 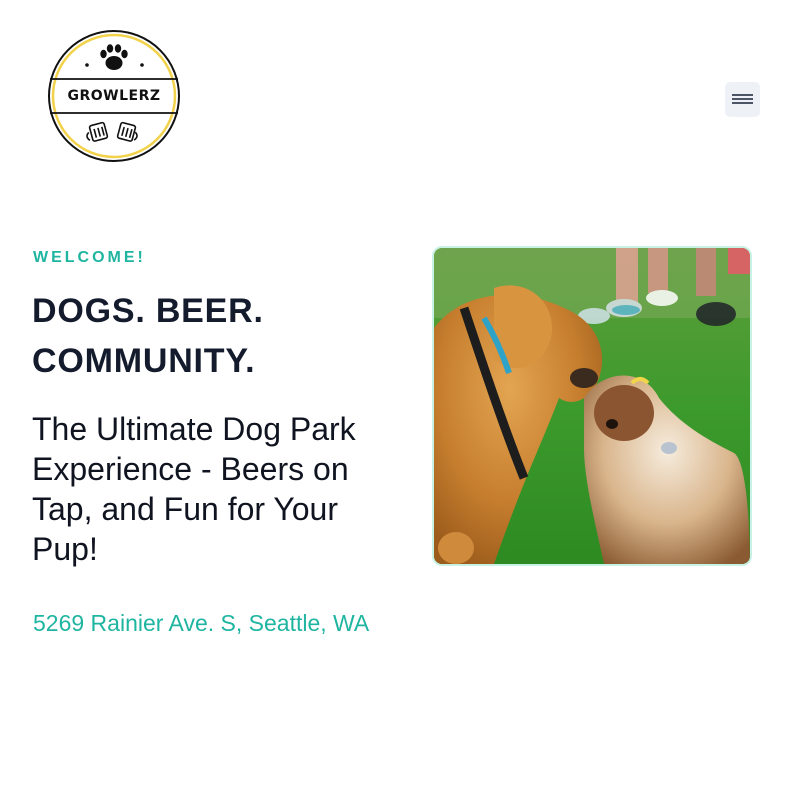 I want to click on page-title: DOGS. BEER. COMMUNITY., so click(x=148, y=336).